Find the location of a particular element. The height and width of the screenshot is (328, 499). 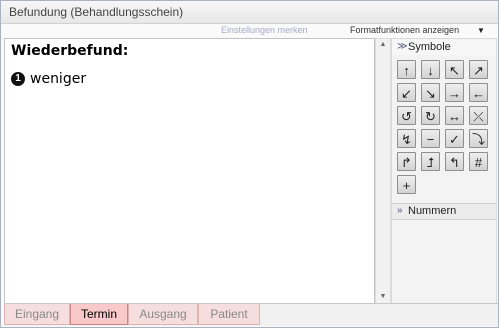

list-item-text: weniger is located at coordinates (58, 79).